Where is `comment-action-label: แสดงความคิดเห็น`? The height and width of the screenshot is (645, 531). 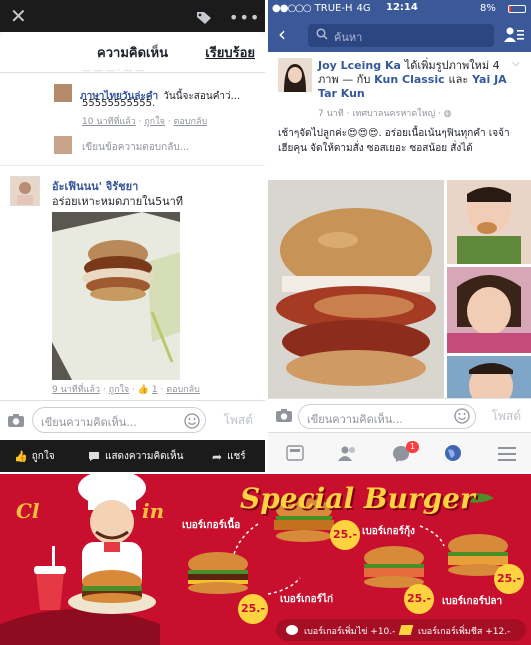 comment-action-label: แสดงความคิดเห็น is located at coordinates (144, 456).